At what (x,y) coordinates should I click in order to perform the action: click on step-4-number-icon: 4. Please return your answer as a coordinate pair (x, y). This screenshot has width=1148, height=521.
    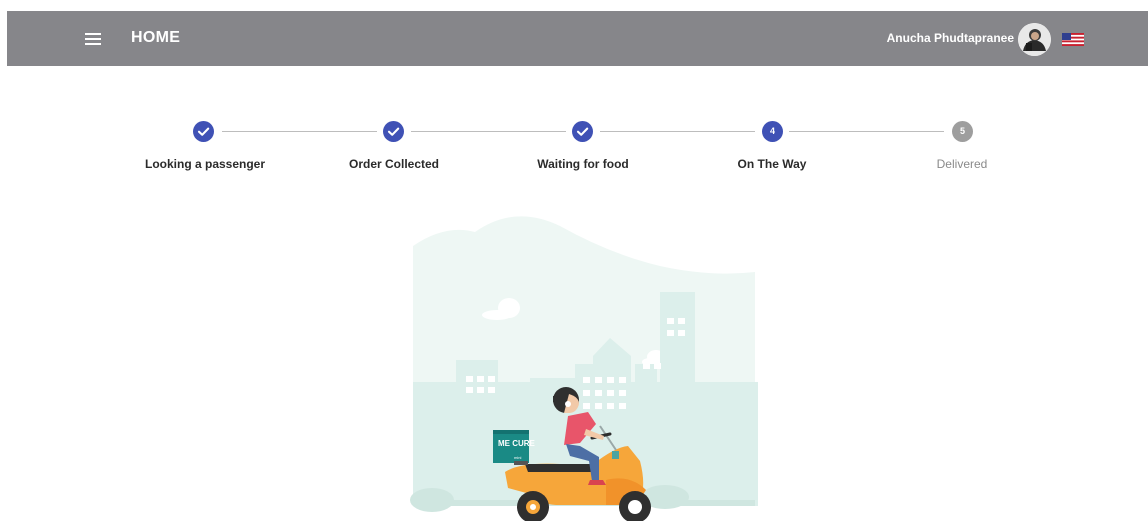
    Looking at the image, I should click on (772, 131).